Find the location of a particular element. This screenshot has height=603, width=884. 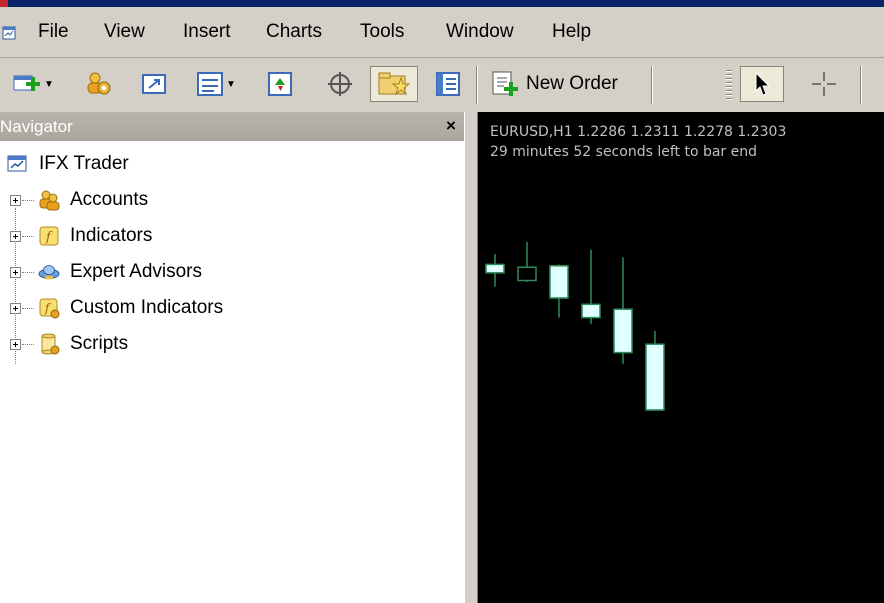

navigator-button is located at coordinates (394, 84).